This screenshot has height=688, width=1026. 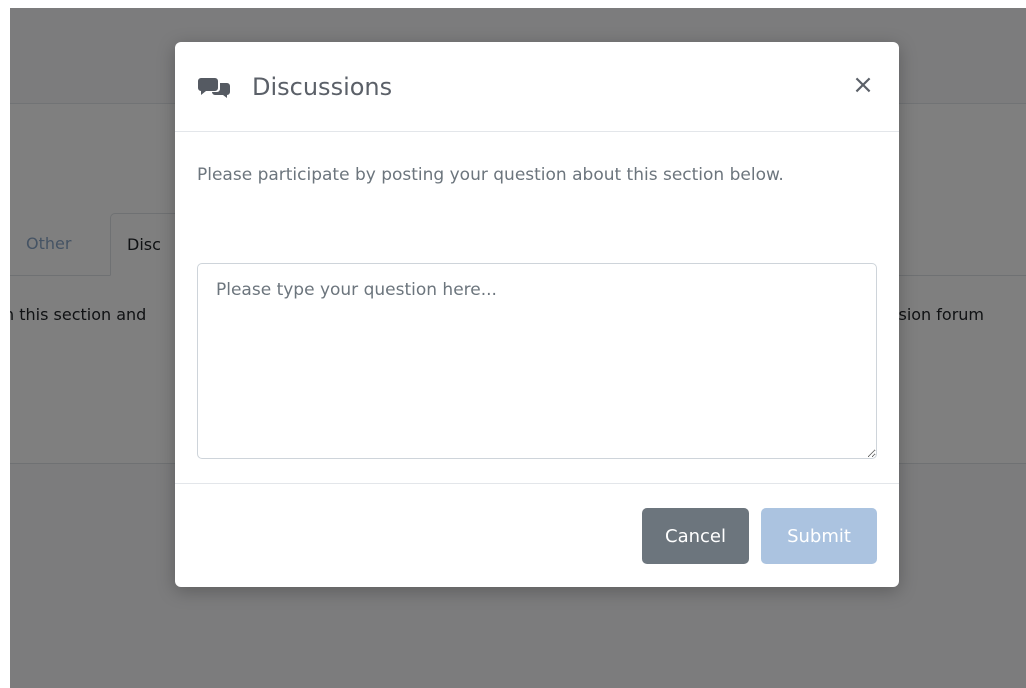 I want to click on viewport-edge, so click(x=5, y=344).